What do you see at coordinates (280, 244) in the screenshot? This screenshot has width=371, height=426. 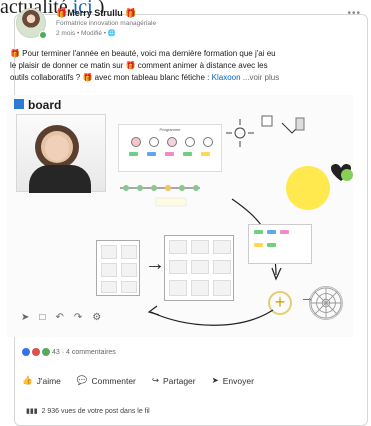 I see `sticky-board-right` at bounding box center [280, 244].